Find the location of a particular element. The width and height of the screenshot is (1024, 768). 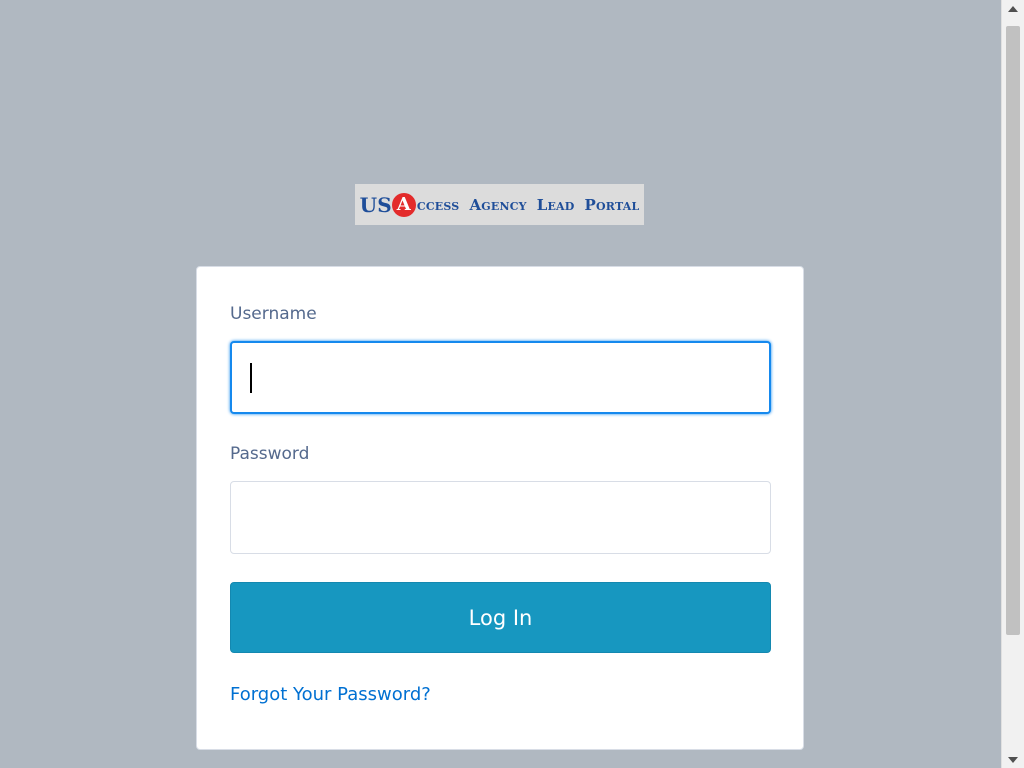

logo-agency-text: Agency is located at coordinates (498, 204).